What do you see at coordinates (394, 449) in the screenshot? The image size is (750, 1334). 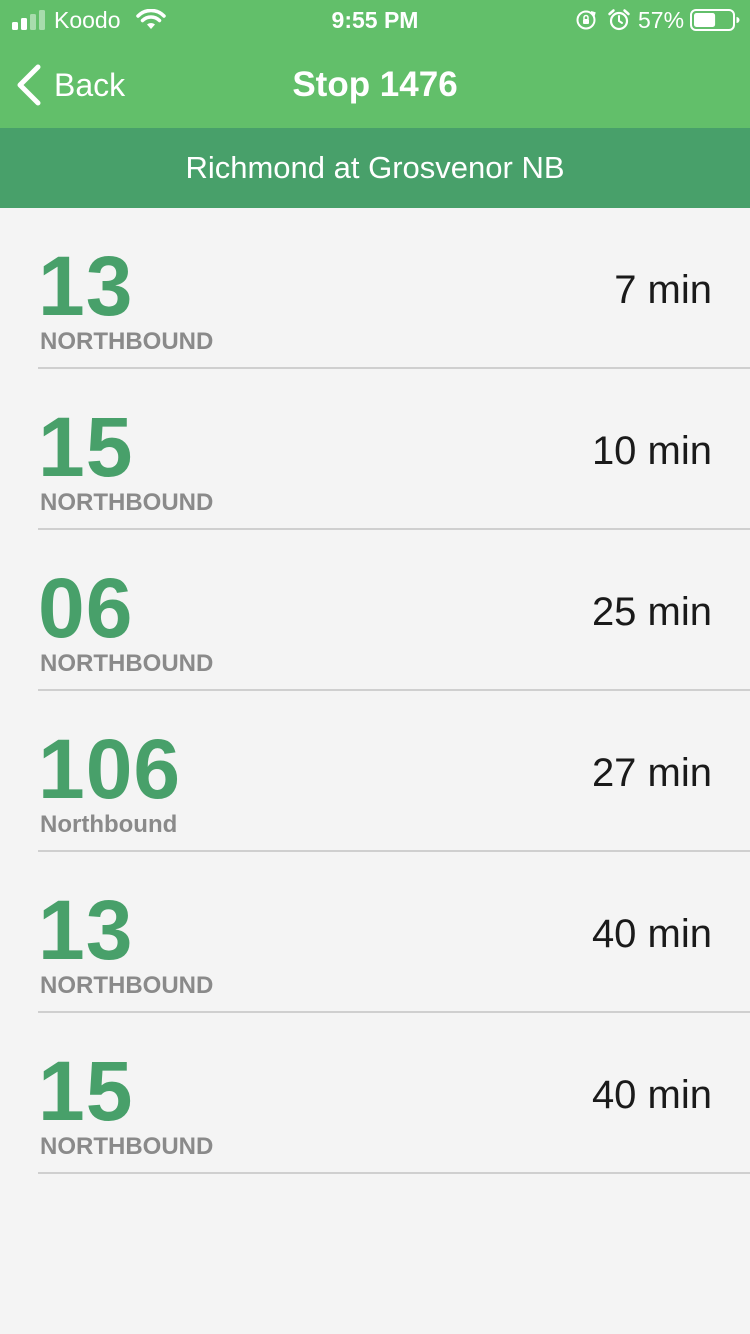 I see `arrival-row: 15 NORTHBOUND 10 min` at bounding box center [394, 449].